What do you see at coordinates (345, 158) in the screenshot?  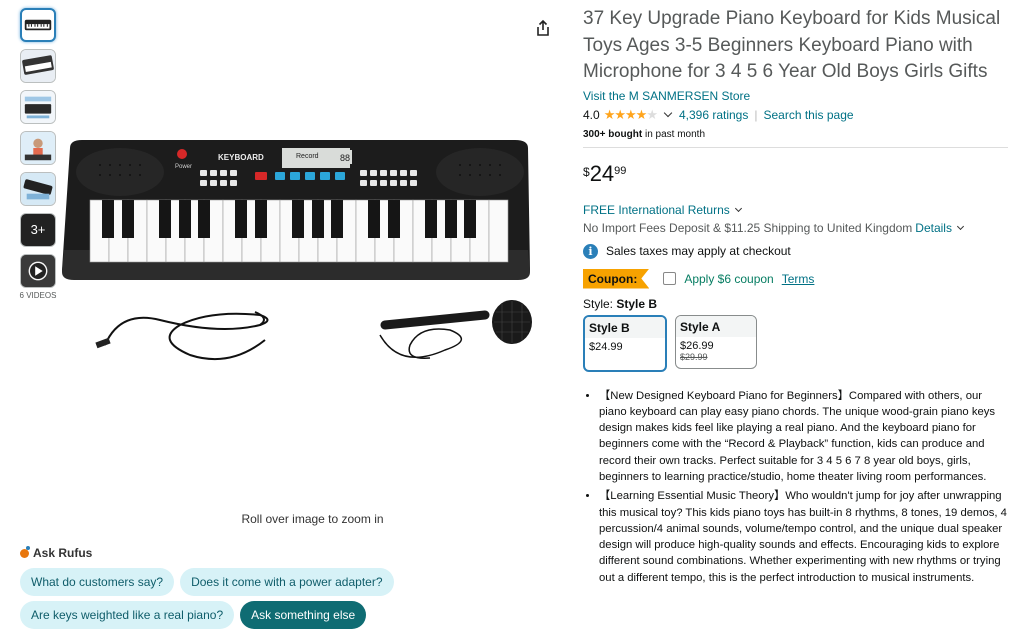 I see `display-digits: 88` at bounding box center [345, 158].